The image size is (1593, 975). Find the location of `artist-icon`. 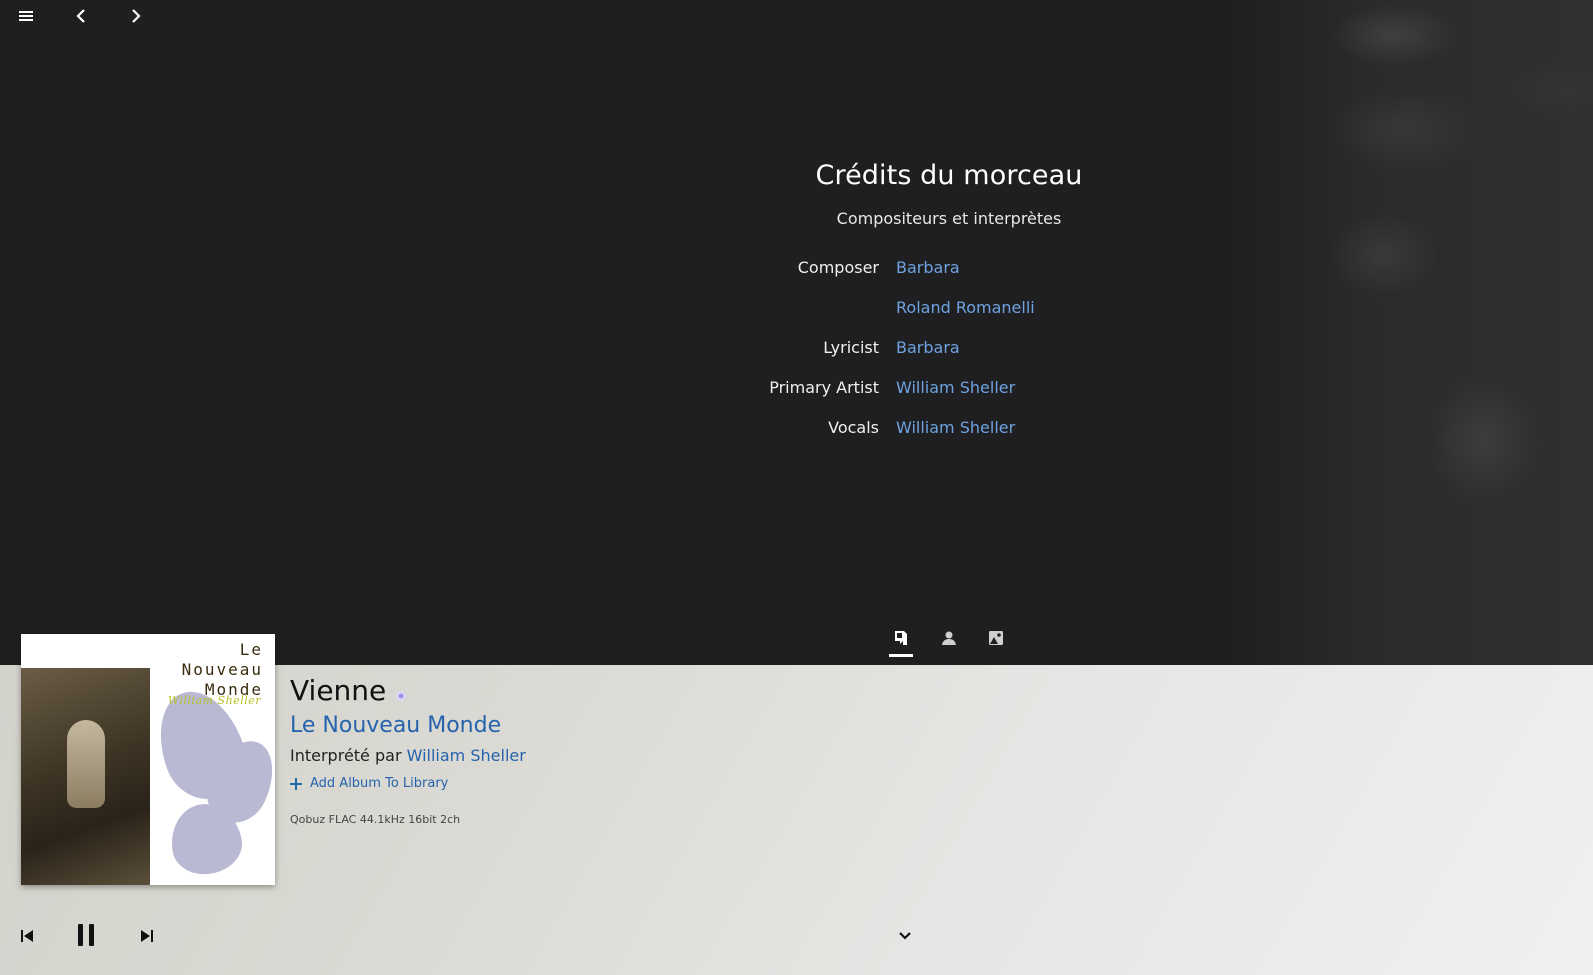

artist-icon is located at coordinates (949, 638).